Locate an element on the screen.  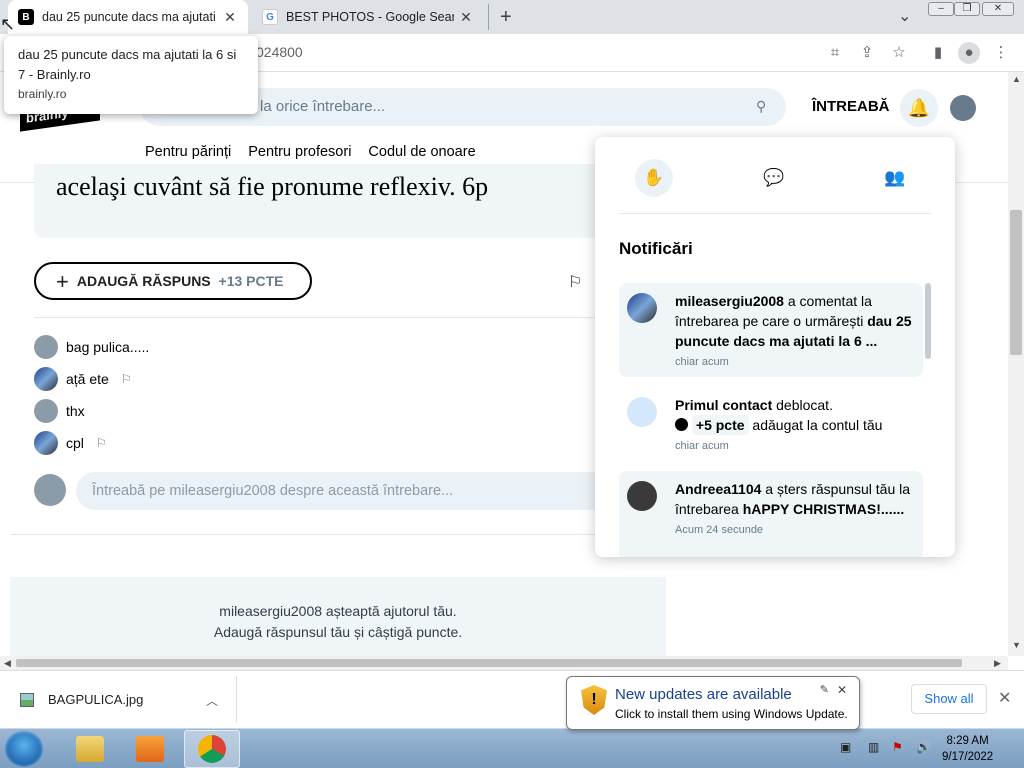
scroll-left-arrow-icon: ◀ is located at coordinates (7, 663).